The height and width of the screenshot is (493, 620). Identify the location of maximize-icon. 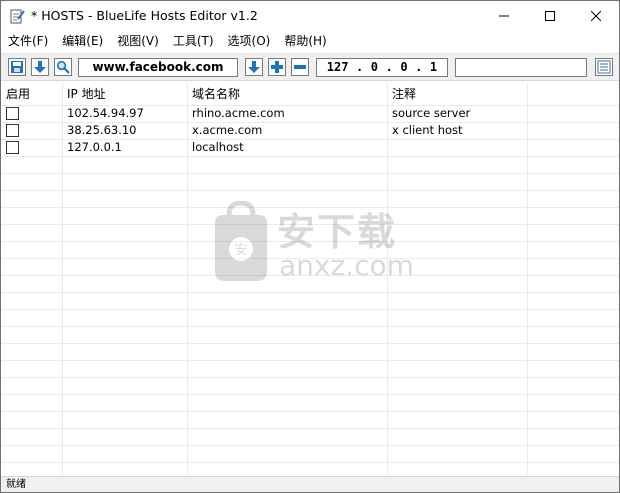
(550, 16).